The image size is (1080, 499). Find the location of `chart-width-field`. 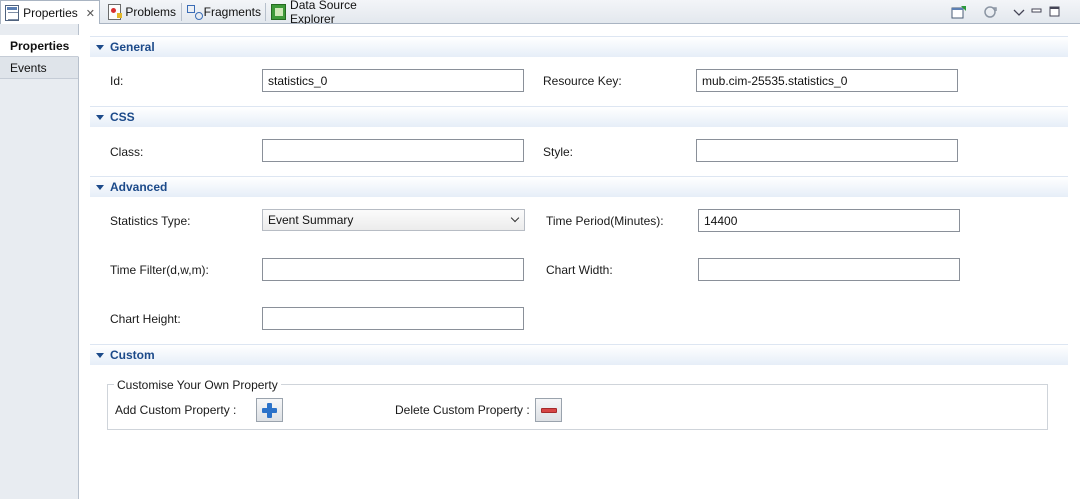

chart-width-field is located at coordinates (829, 269).